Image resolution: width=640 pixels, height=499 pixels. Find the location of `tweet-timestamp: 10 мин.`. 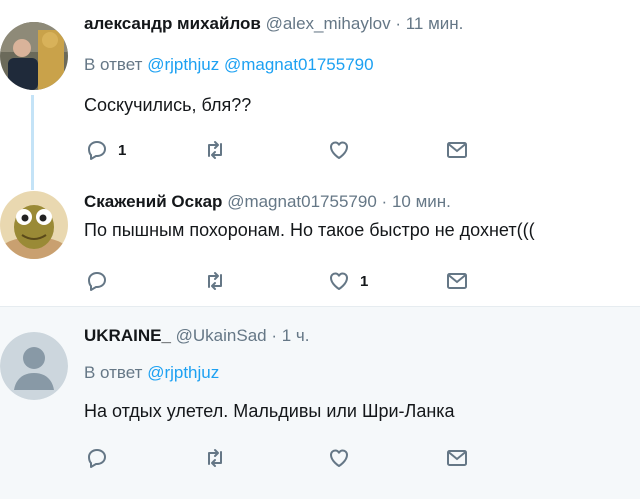

tweet-timestamp: 10 мин. is located at coordinates (421, 201).